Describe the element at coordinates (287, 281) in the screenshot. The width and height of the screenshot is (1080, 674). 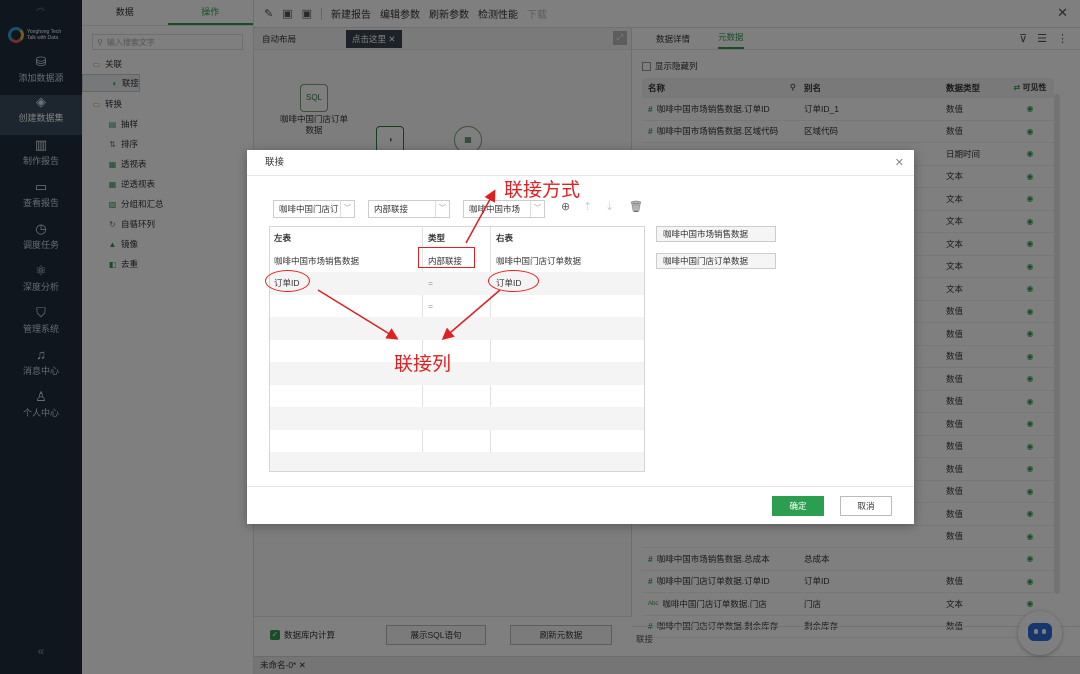
I see `left-column-highlight` at that location.